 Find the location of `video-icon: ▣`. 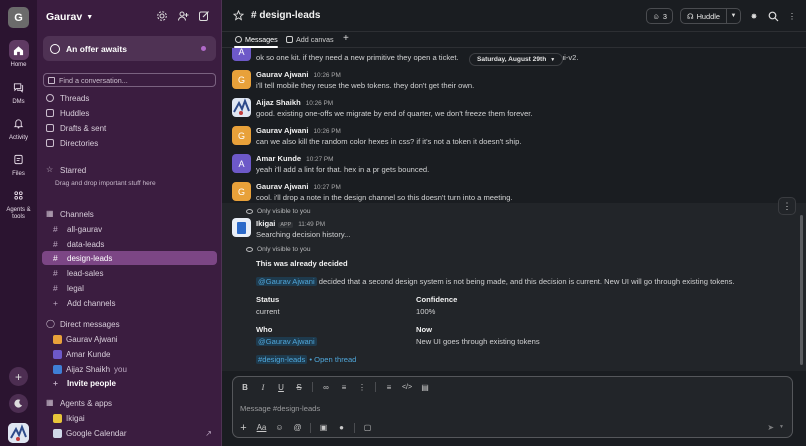

video-icon: ▣ is located at coordinates (323, 427).